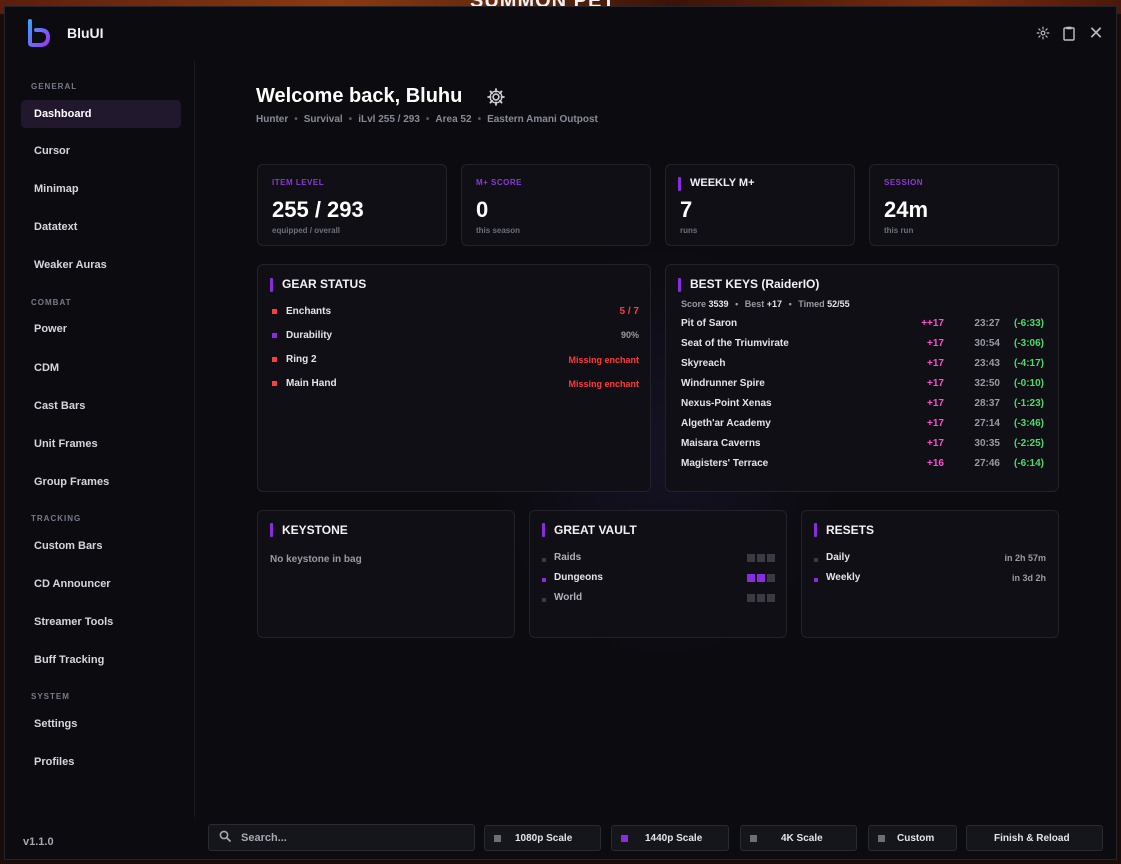  Describe the element at coordinates (318, 209) in the screenshot. I see `stat-value: 255 / 293` at that location.